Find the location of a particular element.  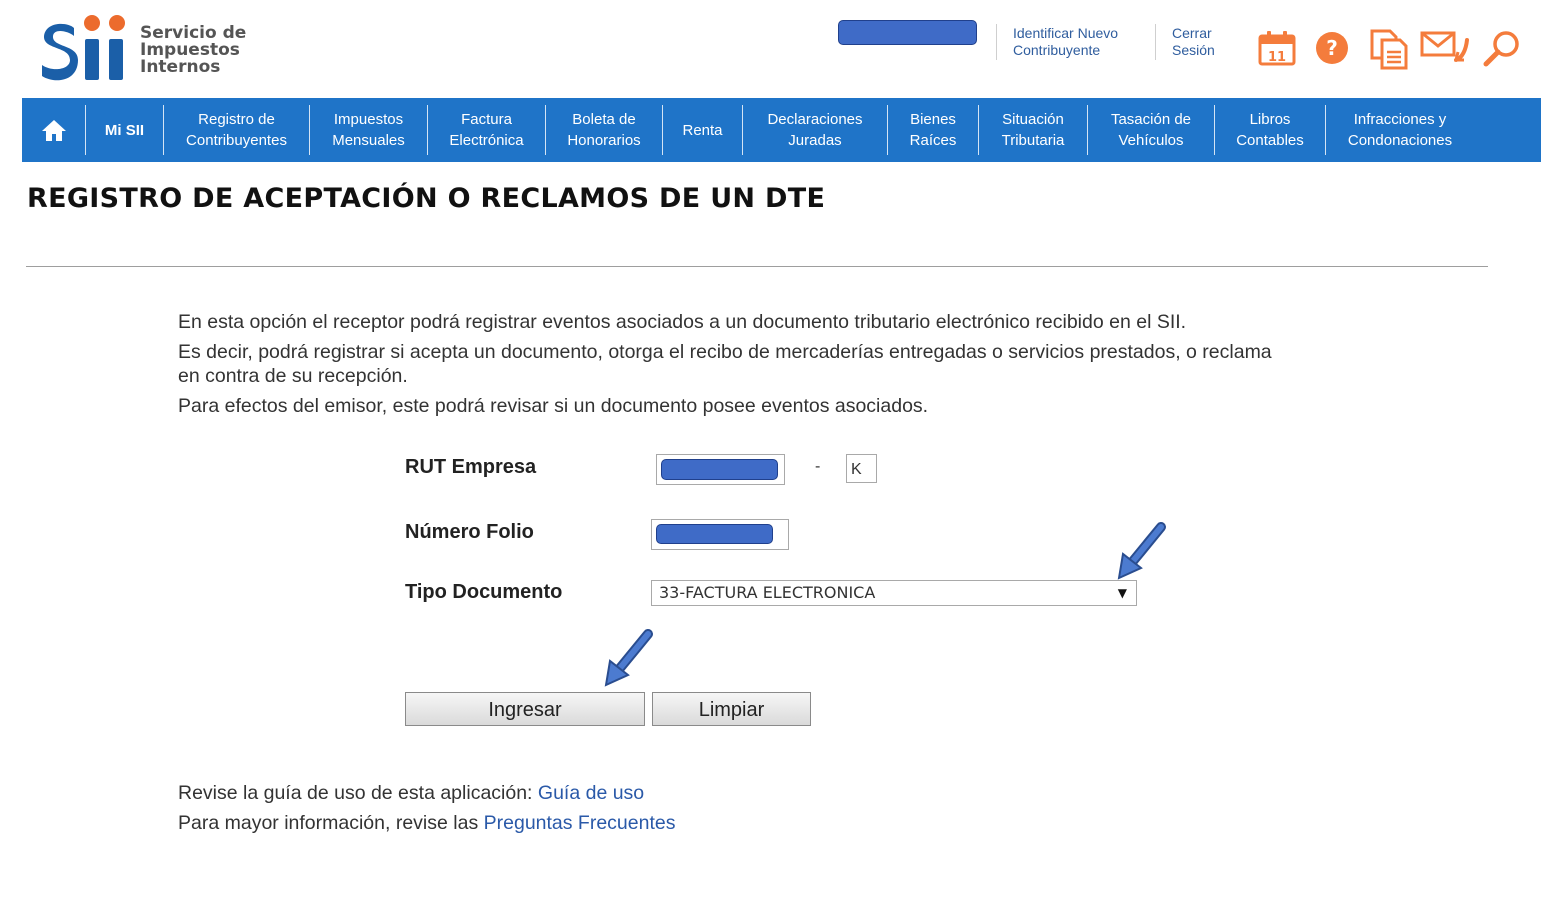

numero-folio-label: Número Folio is located at coordinates (469, 532).